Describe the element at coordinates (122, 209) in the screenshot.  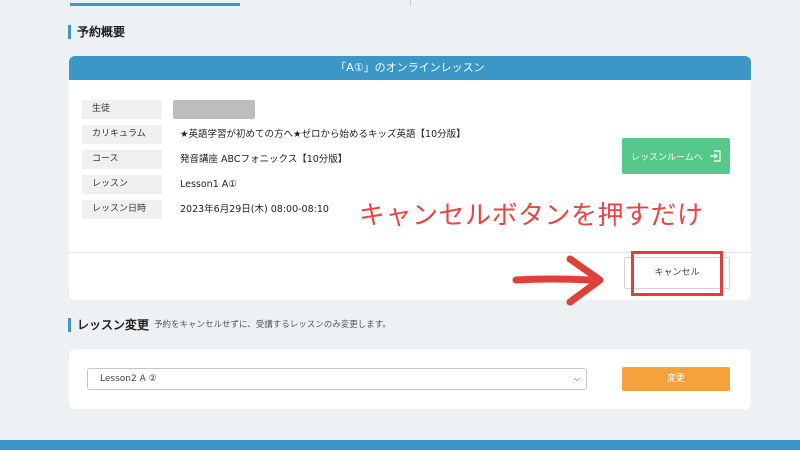
I see `label-lesson-datetime: レッスン日時` at that location.